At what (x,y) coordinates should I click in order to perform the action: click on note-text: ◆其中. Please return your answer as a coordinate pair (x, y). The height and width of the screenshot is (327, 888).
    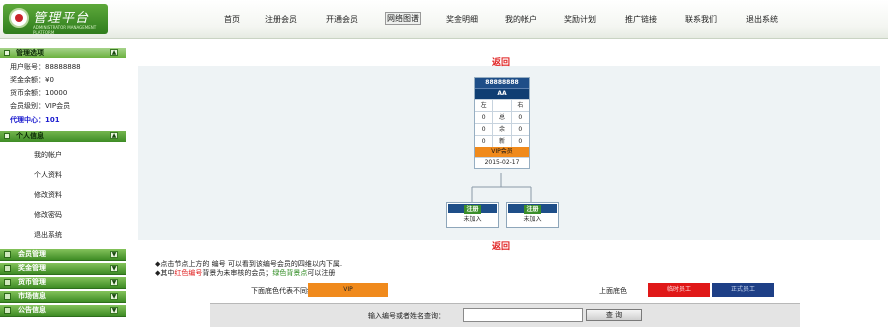
    Looking at the image, I should click on (165, 273).